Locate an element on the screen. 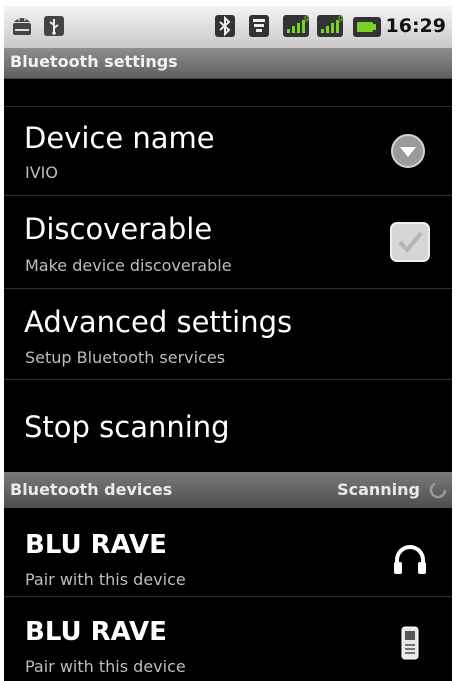 The height and width of the screenshot is (681, 456). headphones-icon is located at coordinates (410, 562).